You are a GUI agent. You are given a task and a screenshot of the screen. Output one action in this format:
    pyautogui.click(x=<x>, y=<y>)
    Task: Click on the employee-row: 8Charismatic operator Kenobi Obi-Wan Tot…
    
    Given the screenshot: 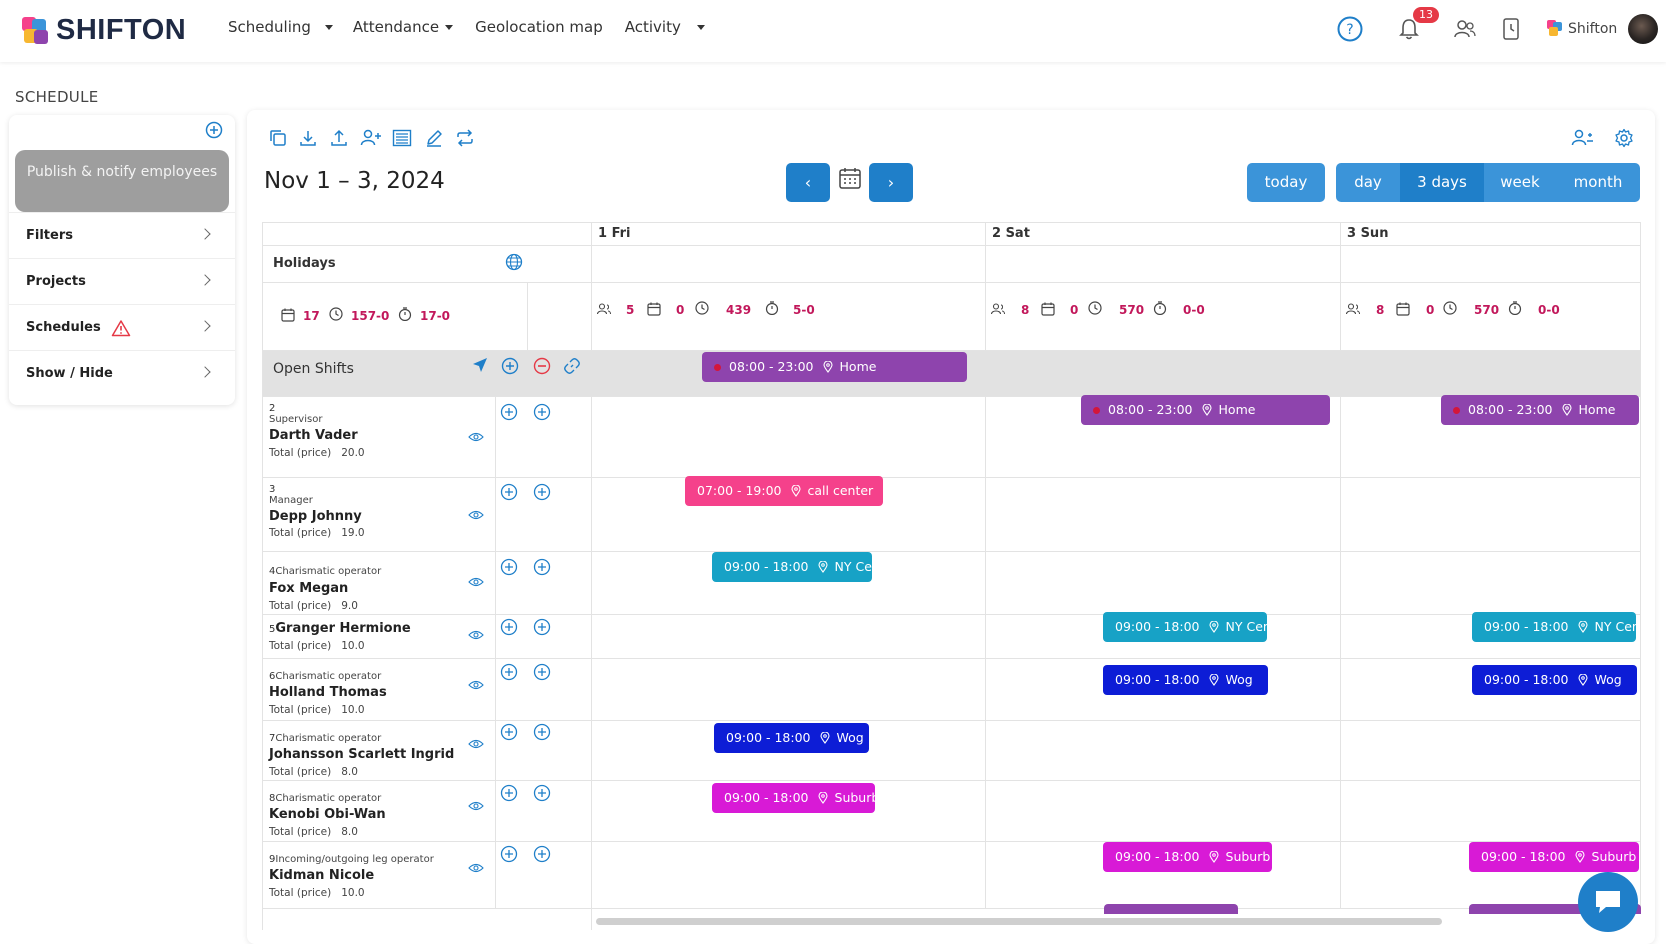 What is the action you would take?
    pyautogui.click(x=327, y=812)
    